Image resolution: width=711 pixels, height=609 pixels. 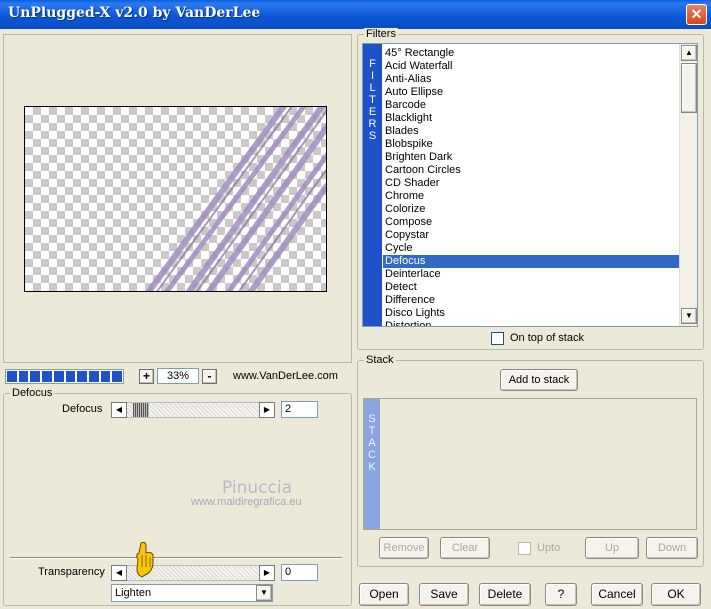 What do you see at coordinates (146, 376) in the screenshot?
I see `zoom-in-button: +` at bounding box center [146, 376].